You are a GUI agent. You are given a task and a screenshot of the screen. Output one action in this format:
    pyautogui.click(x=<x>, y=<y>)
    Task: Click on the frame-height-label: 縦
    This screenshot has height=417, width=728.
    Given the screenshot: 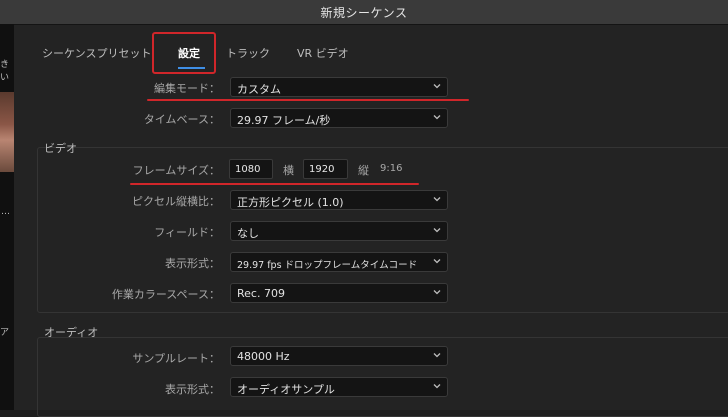 What is the action you would take?
    pyautogui.click(x=363, y=170)
    